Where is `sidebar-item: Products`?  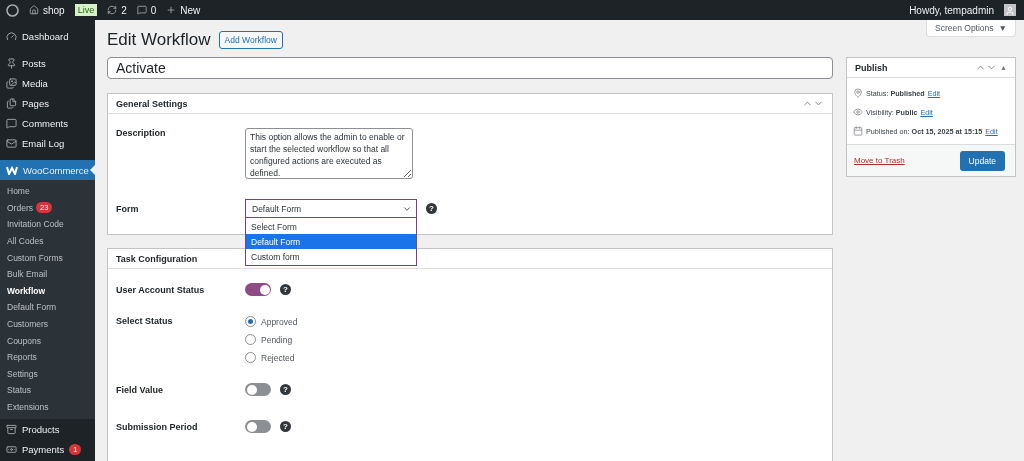 sidebar-item: Products is located at coordinates (47, 429).